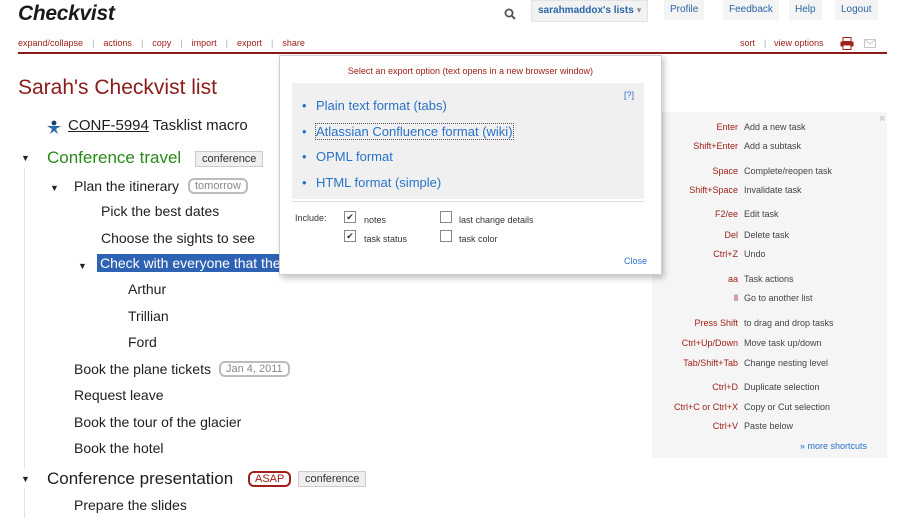  Describe the element at coordinates (727, 127) in the screenshot. I see `shortcut-key: Enter` at that location.